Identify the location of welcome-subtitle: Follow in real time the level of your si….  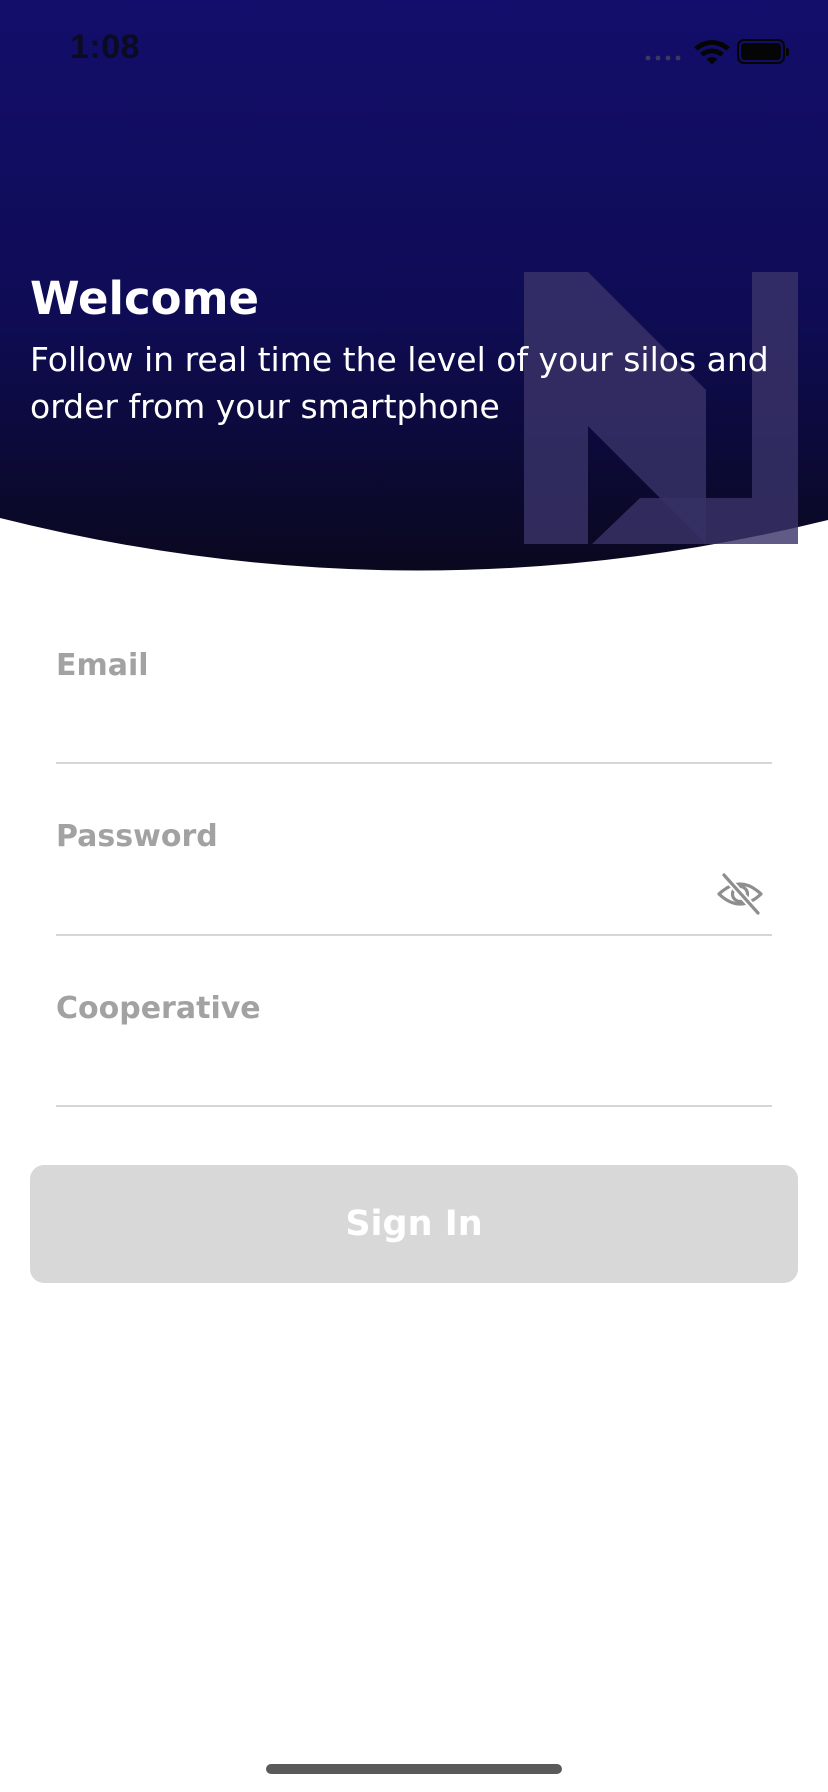
(399, 383).